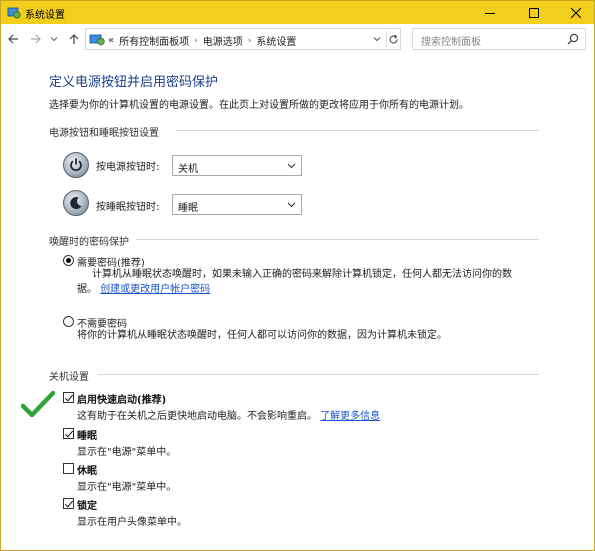  I want to click on back-button, so click(13, 39).